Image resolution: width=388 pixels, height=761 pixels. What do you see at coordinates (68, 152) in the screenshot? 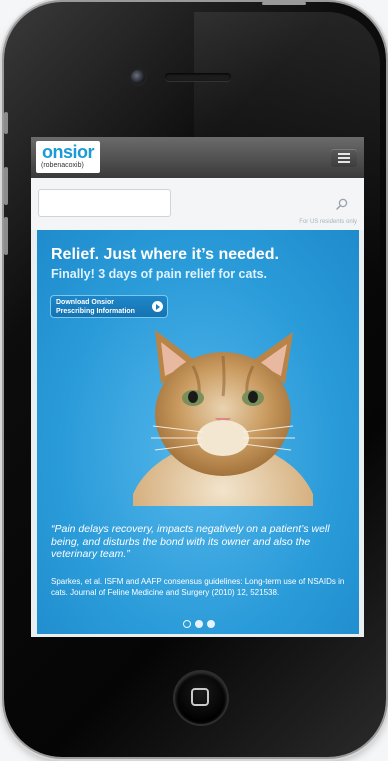
I see `logo-wordmark: onsior` at bounding box center [68, 152].